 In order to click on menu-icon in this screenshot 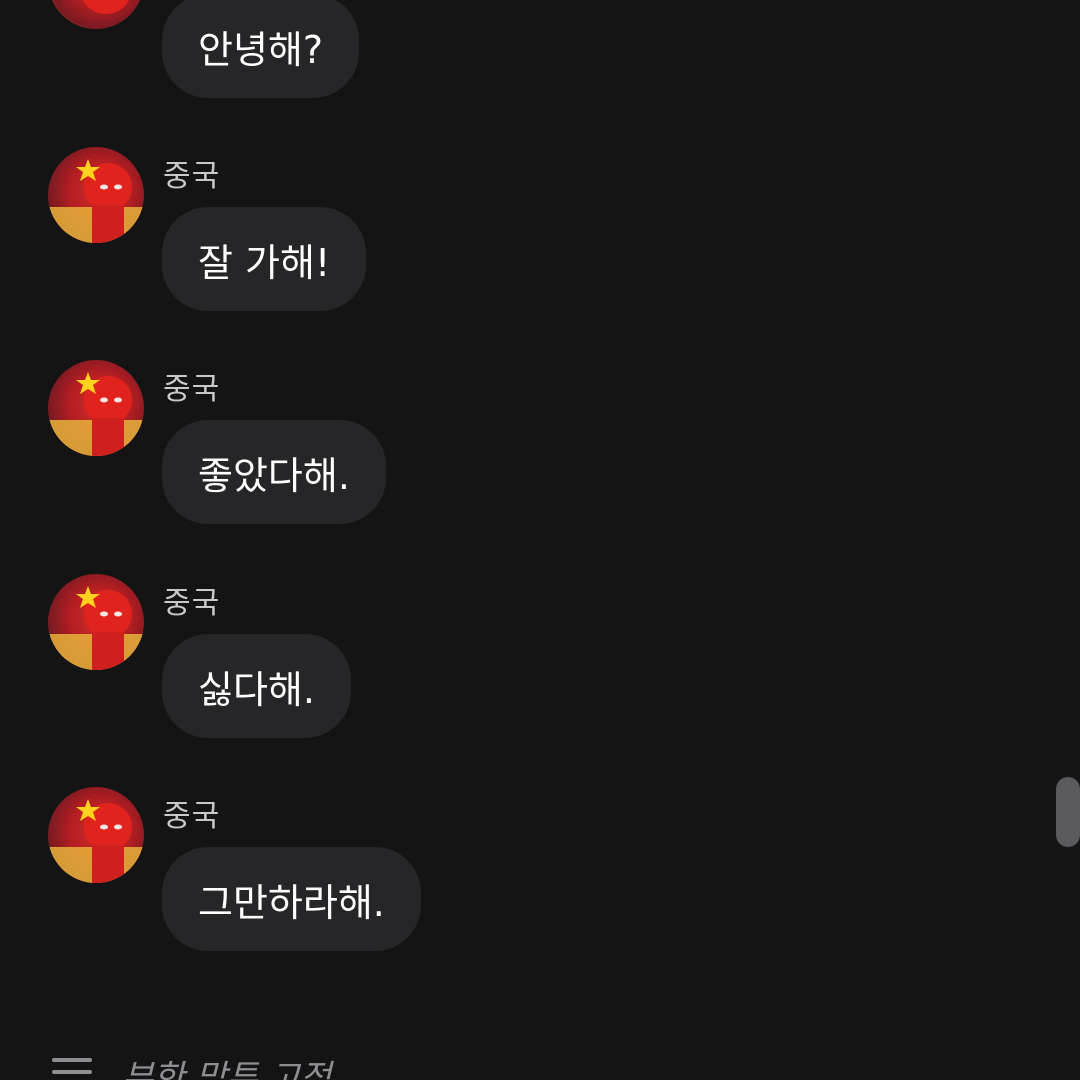, I will do `click(72, 1069)`.